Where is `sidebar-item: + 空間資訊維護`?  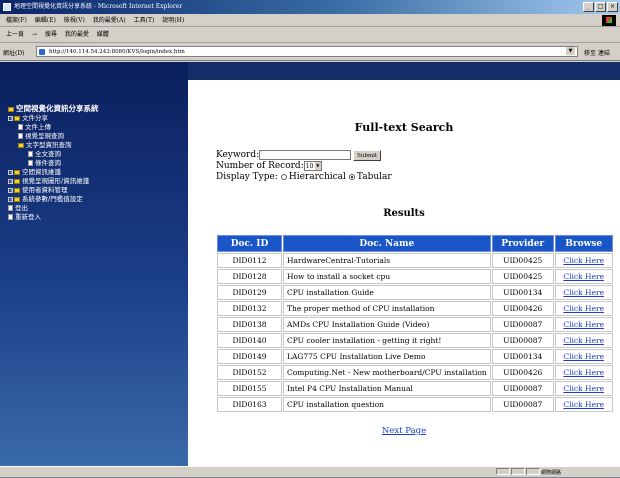 sidebar-item: + 空間資訊維護 is located at coordinates (53, 172).